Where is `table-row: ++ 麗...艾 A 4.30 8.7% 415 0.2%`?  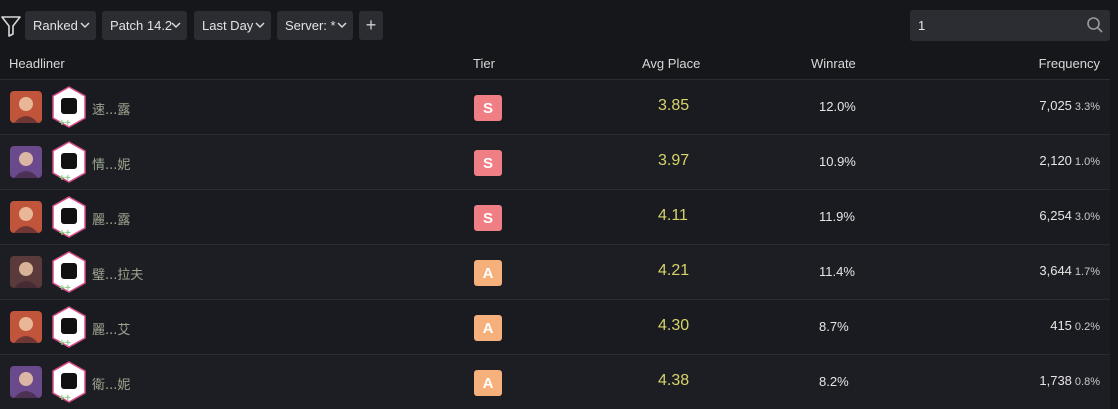 table-row: ++ 麗...艾 A 4.30 8.7% 415 0.2% is located at coordinates (555, 327).